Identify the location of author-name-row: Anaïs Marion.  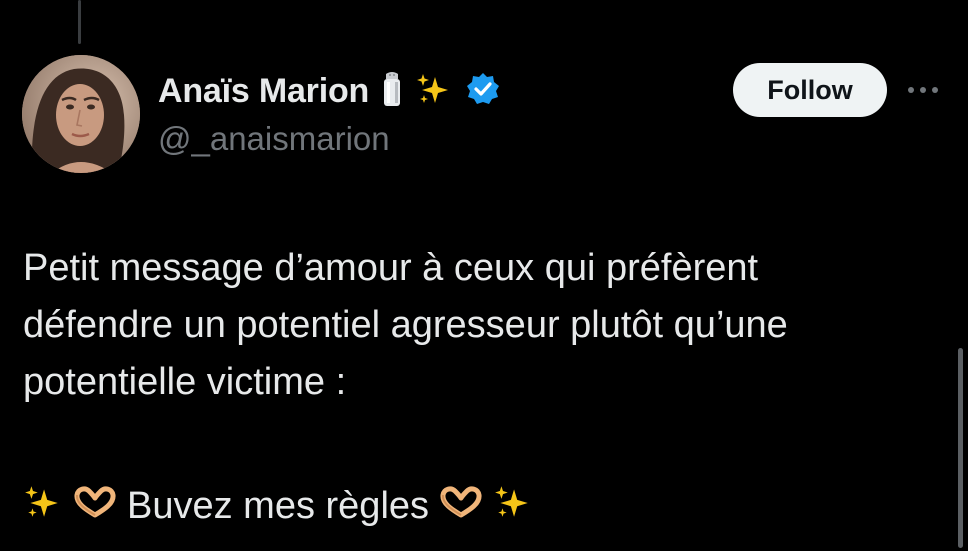
(329, 91).